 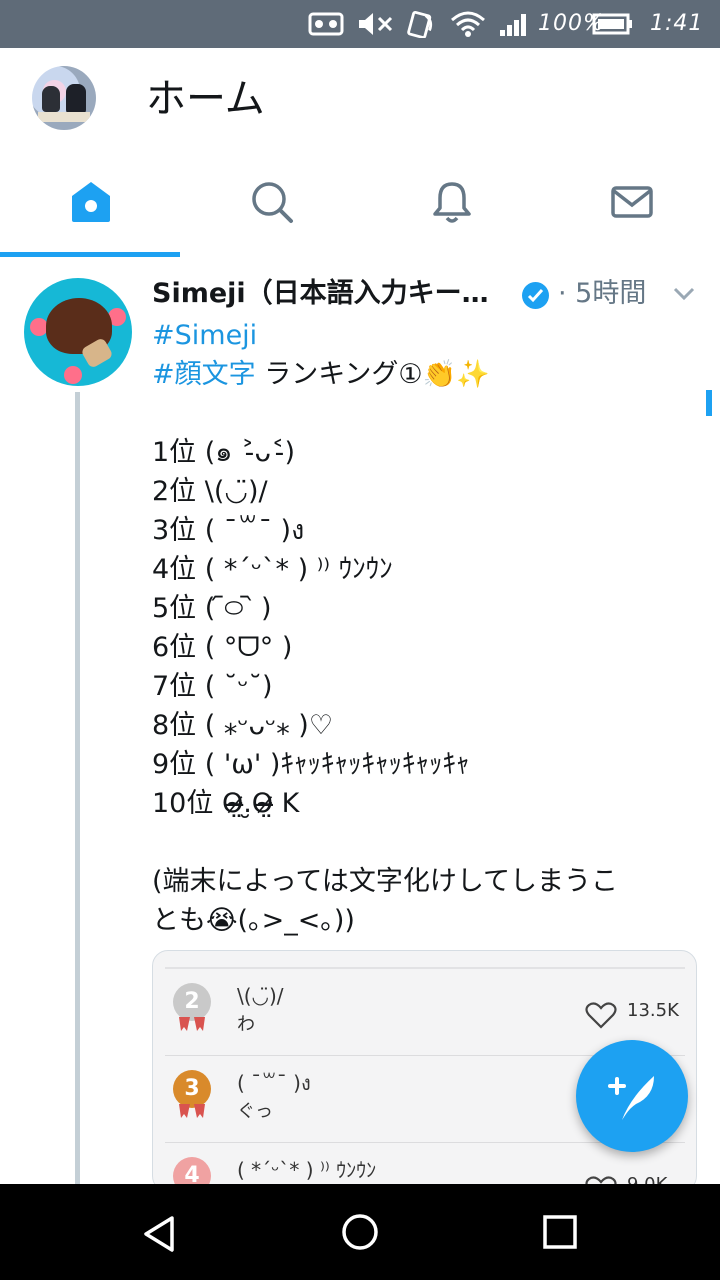 What do you see at coordinates (272, 569) in the screenshot?
I see `rank-line: 4位 ( *ˊᵕˋ* ) ⁾⁾ ｳﾝｳﾝ` at bounding box center [272, 569].